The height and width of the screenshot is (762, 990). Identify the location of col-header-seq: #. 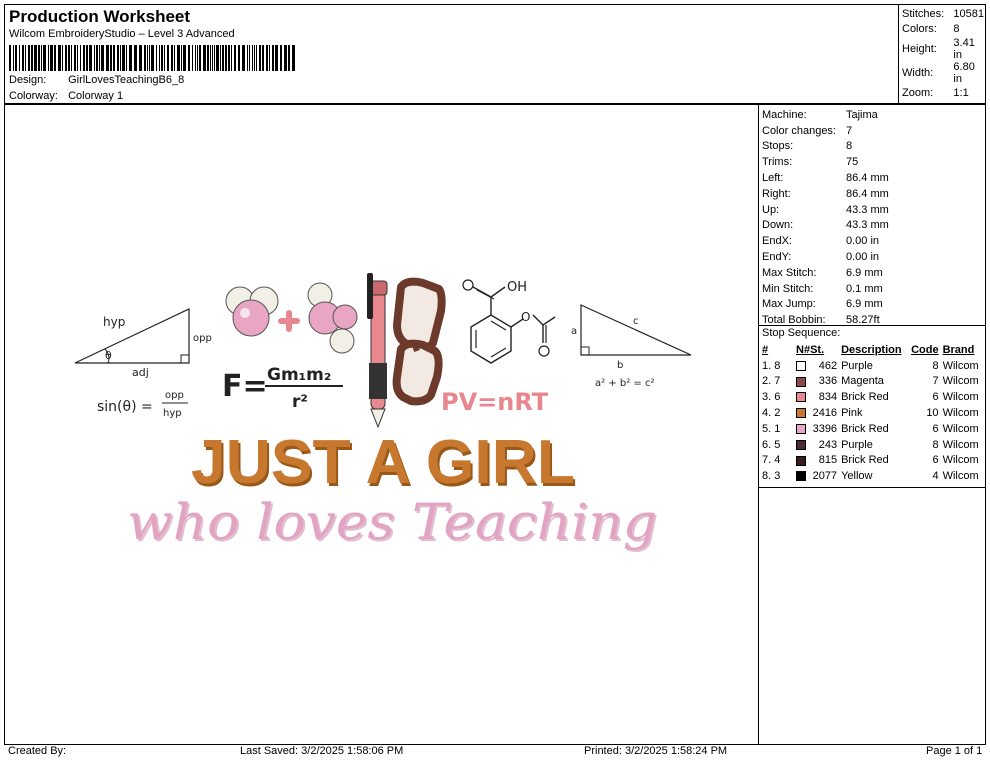
(765, 349).